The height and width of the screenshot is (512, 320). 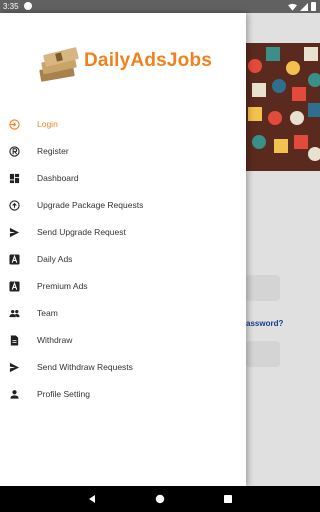 I want to click on menu-item-register: Register, so click(x=123, y=151).